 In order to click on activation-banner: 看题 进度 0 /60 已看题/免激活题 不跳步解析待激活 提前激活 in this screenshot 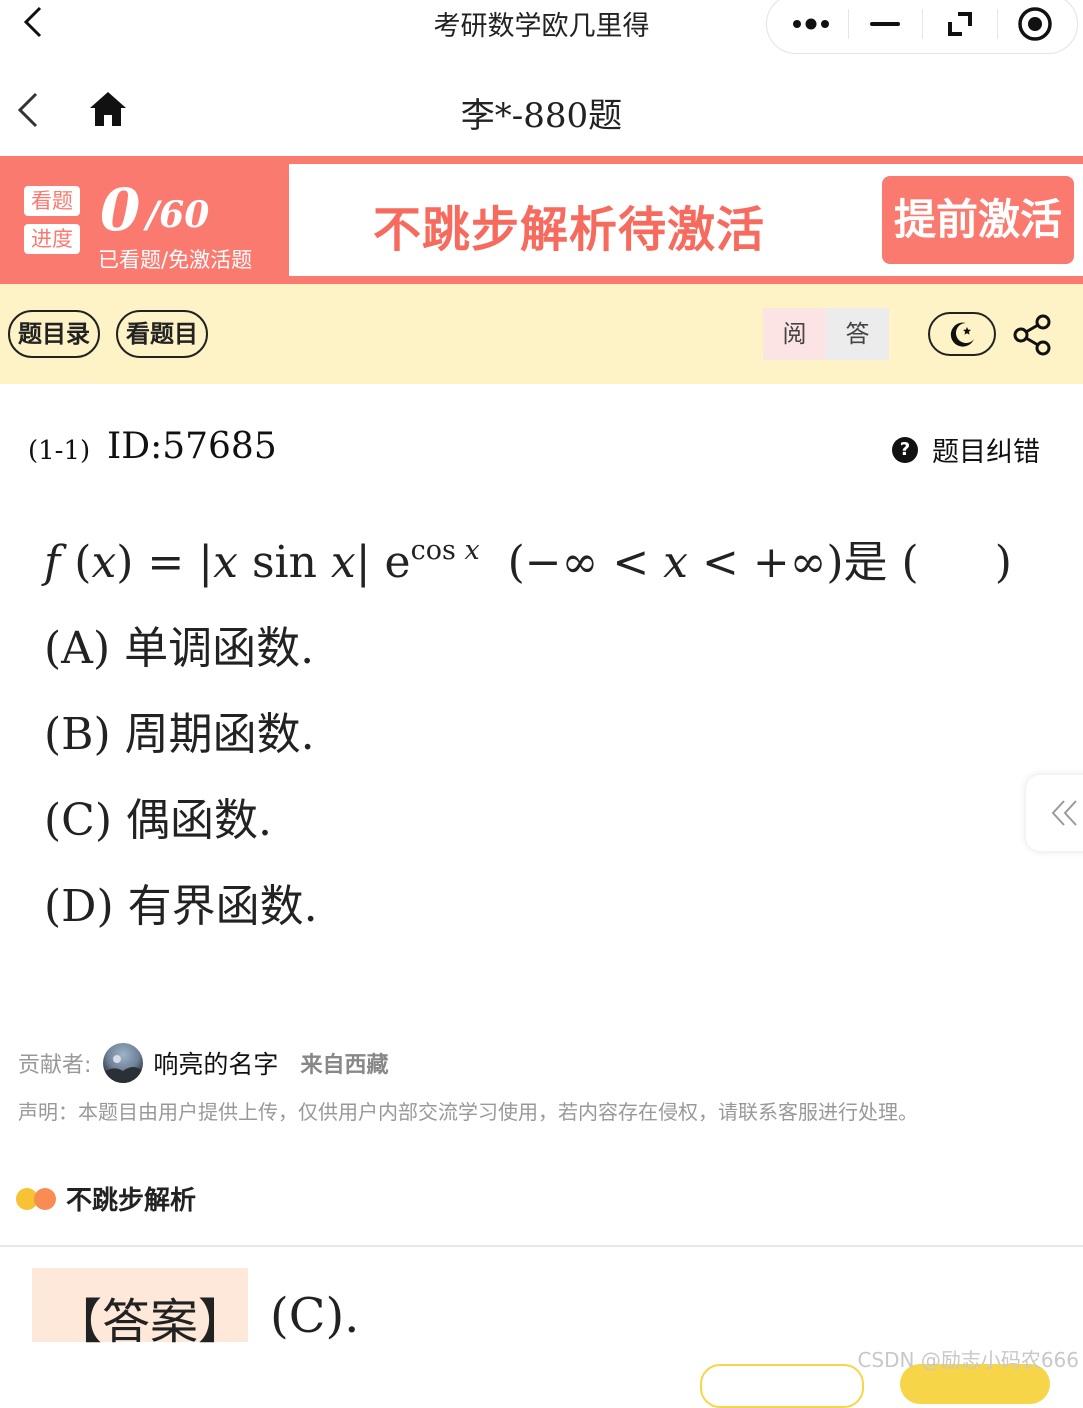, I will do `click(541, 220)`.